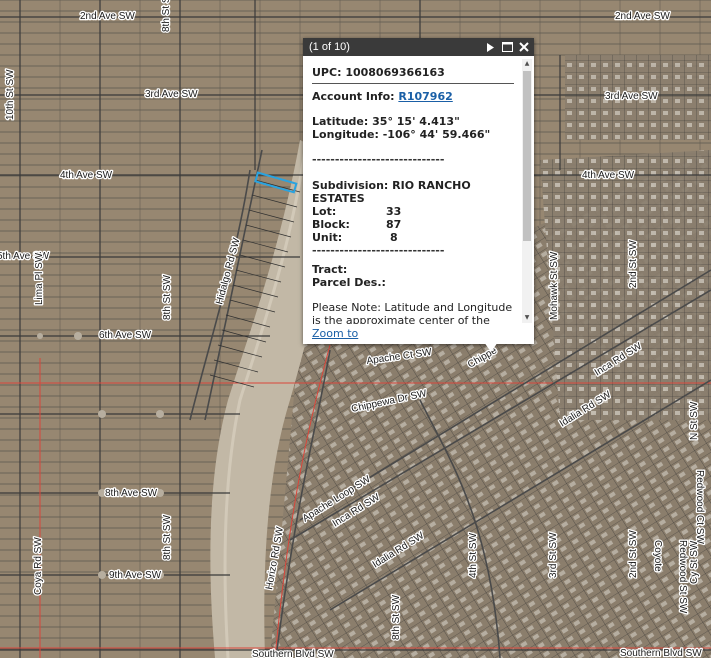 This screenshot has width=711, height=658. What do you see at coordinates (401, 134) in the screenshot?
I see `longitude-row: Longitude: -106° 44' 59.466"` at bounding box center [401, 134].